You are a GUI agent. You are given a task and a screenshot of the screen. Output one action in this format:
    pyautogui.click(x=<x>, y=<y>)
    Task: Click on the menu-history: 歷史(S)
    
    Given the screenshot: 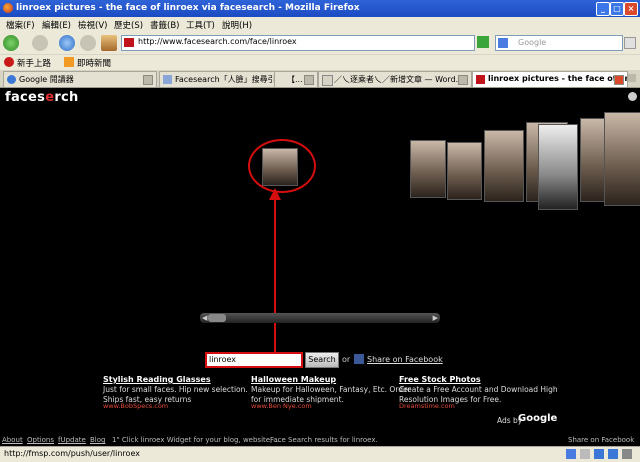 What is the action you would take?
    pyautogui.click(x=128, y=25)
    